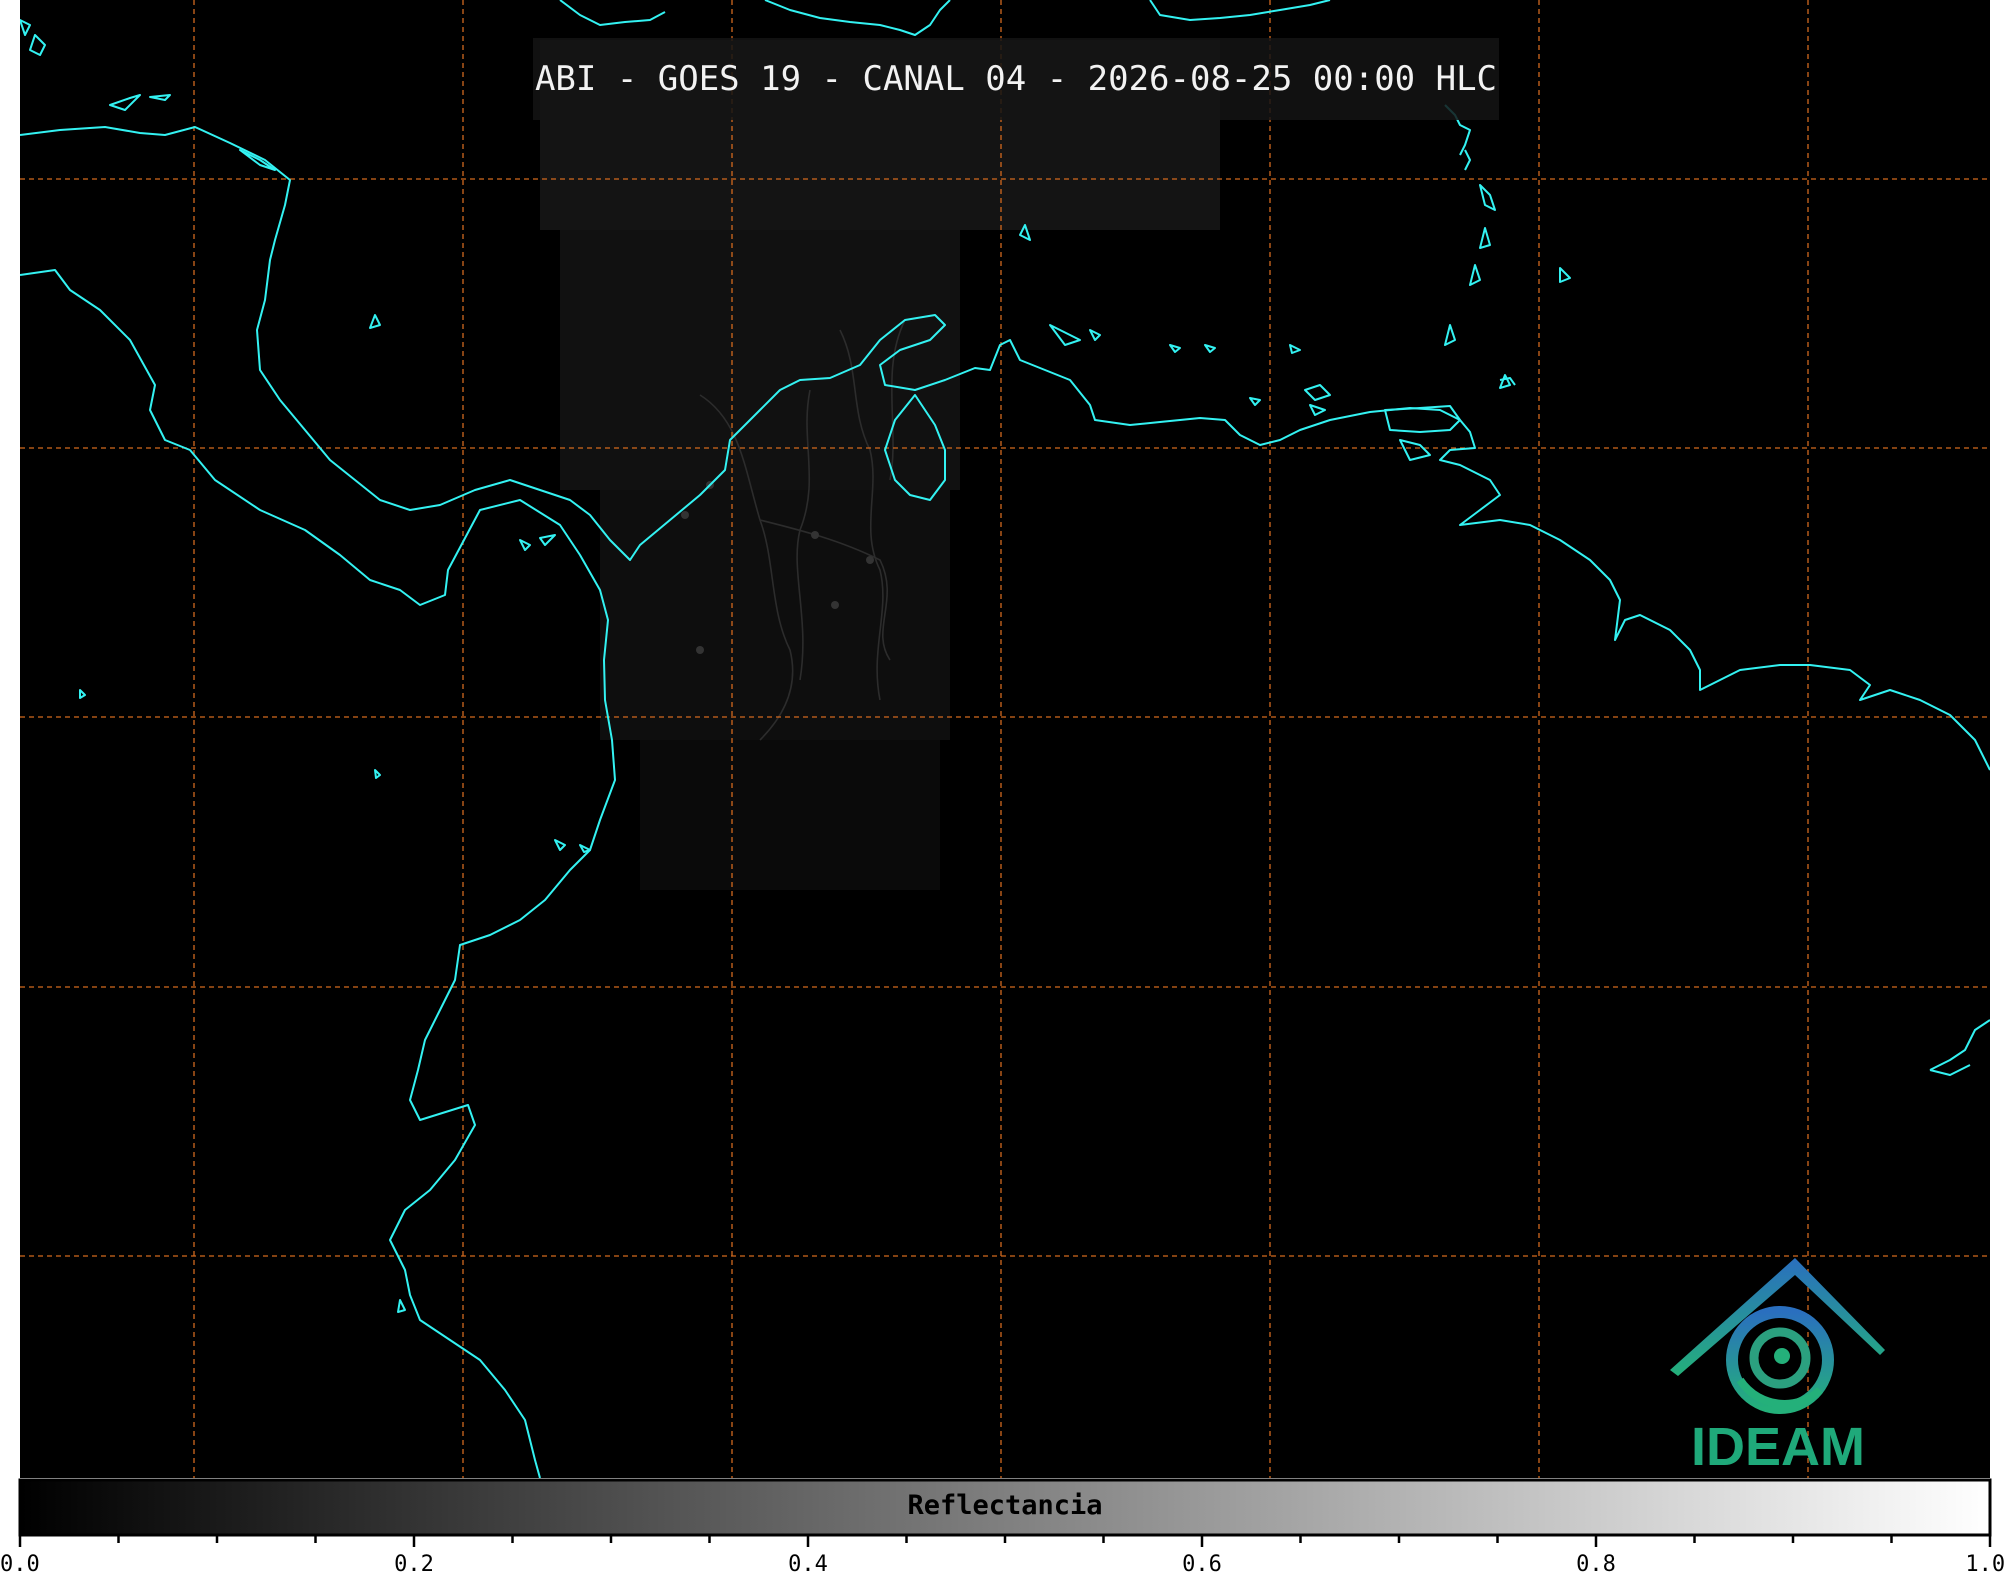 Image resolution: width=2011 pixels, height=1577 pixels. What do you see at coordinates (20, 1564) in the screenshot?
I see `colorbar-tick-label: 0.0` at bounding box center [20, 1564].